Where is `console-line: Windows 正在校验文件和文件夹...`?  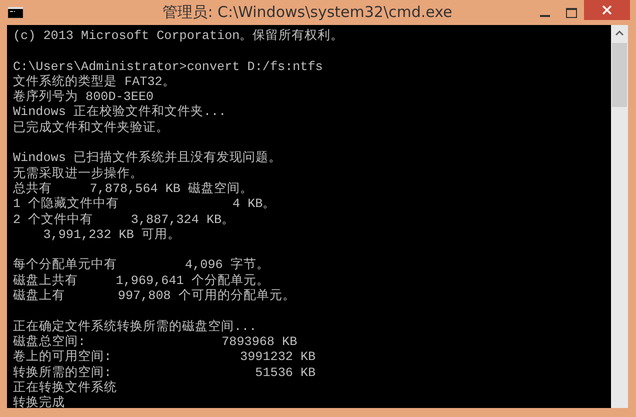
console-line: Windows 正在校验文件和文件夹... is located at coordinates (120, 112).